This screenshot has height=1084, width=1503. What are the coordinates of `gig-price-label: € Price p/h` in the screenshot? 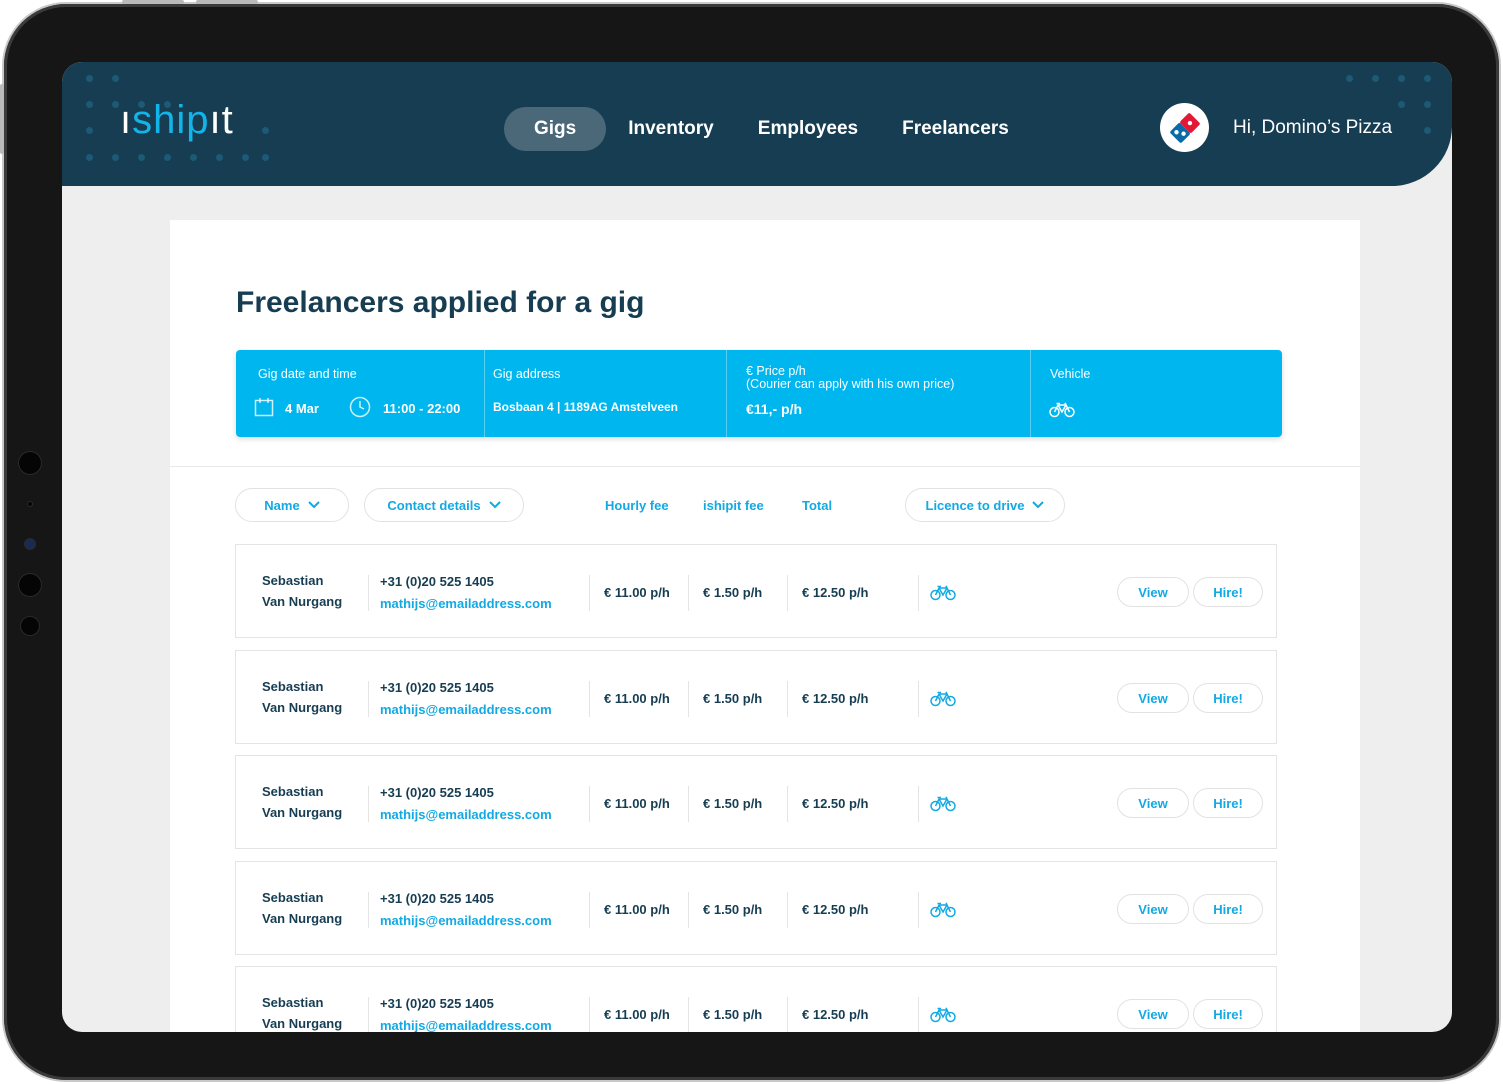 It's located at (776, 371).